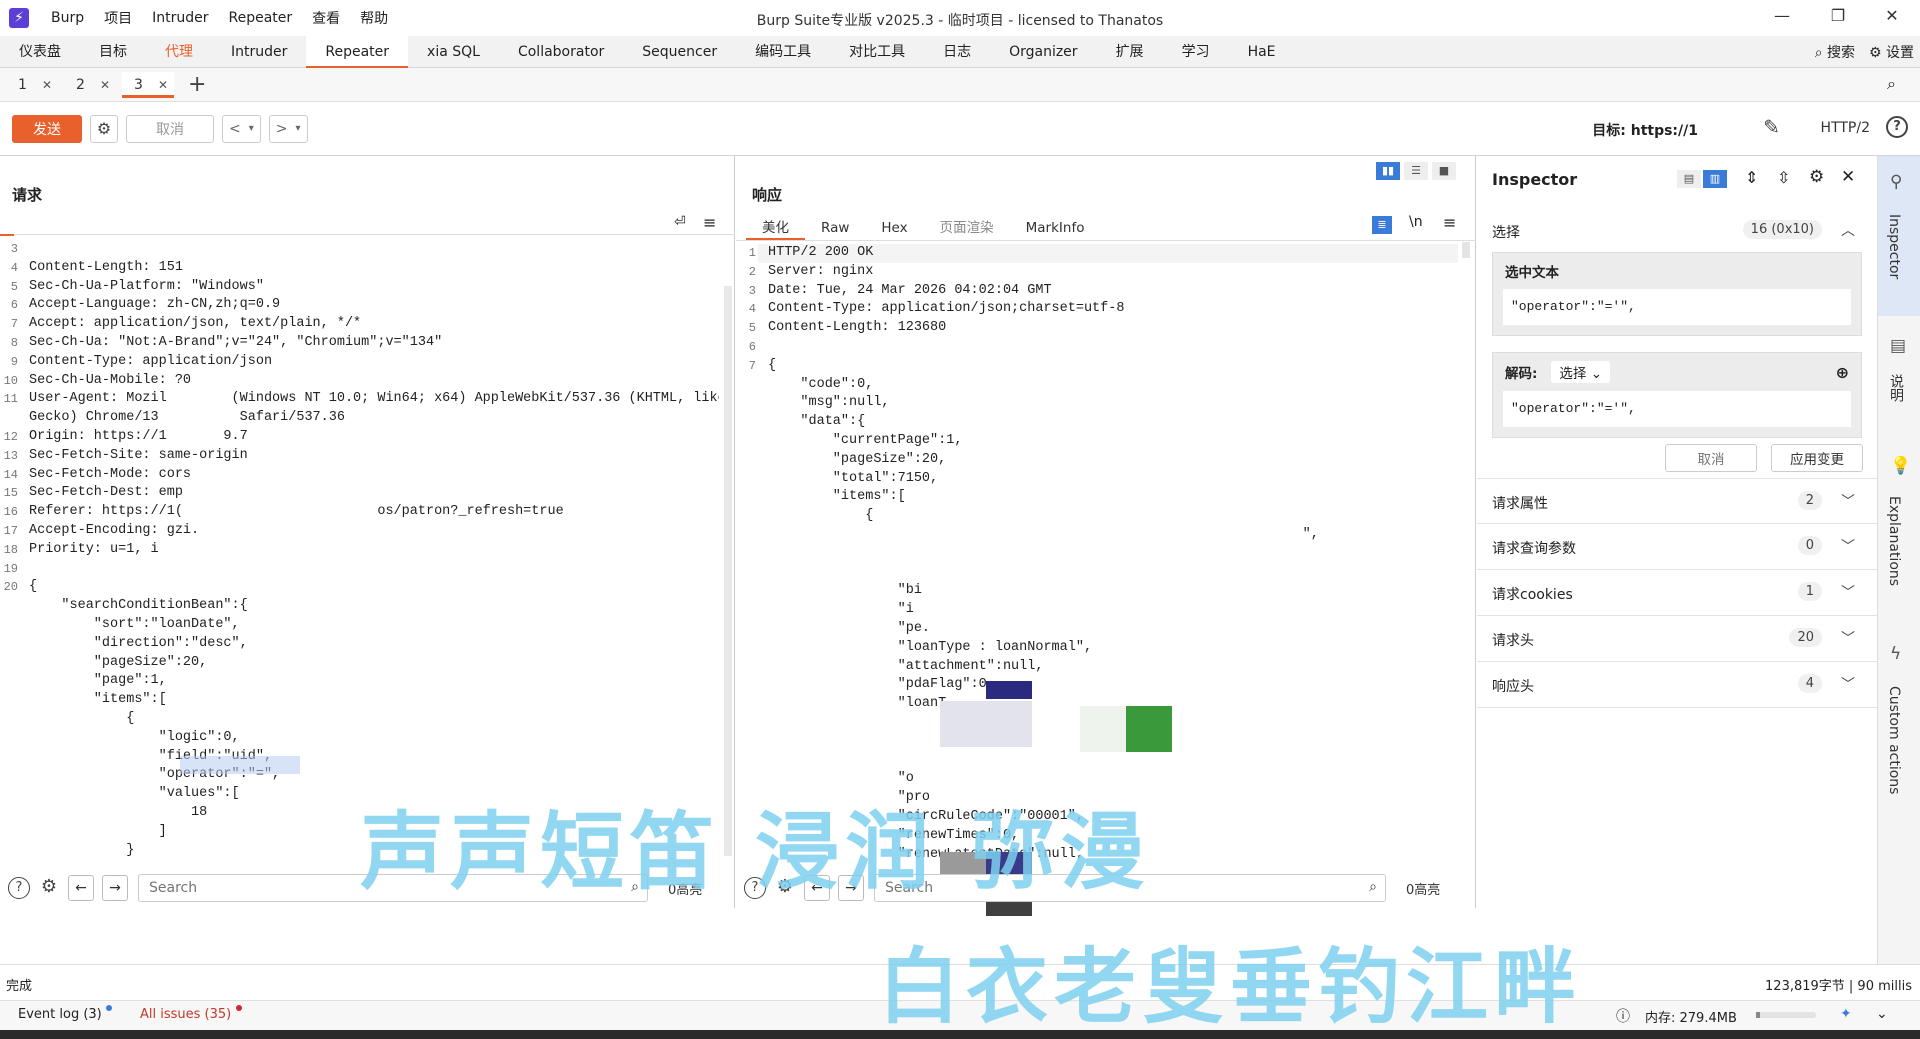 Image resolution: width=1920 pixels, height=1039 pixels. I want to click on info-icon: ⓘ, so click(1623, 1016).